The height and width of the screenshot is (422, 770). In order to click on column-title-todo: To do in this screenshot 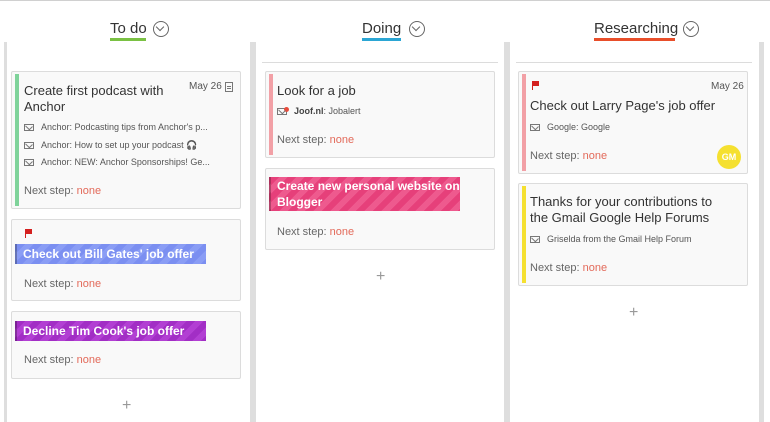, I will do `click(128, 28)`.